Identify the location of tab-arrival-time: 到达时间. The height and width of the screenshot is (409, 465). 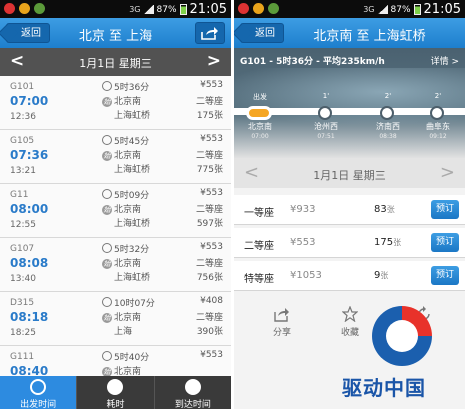
(192, 392).